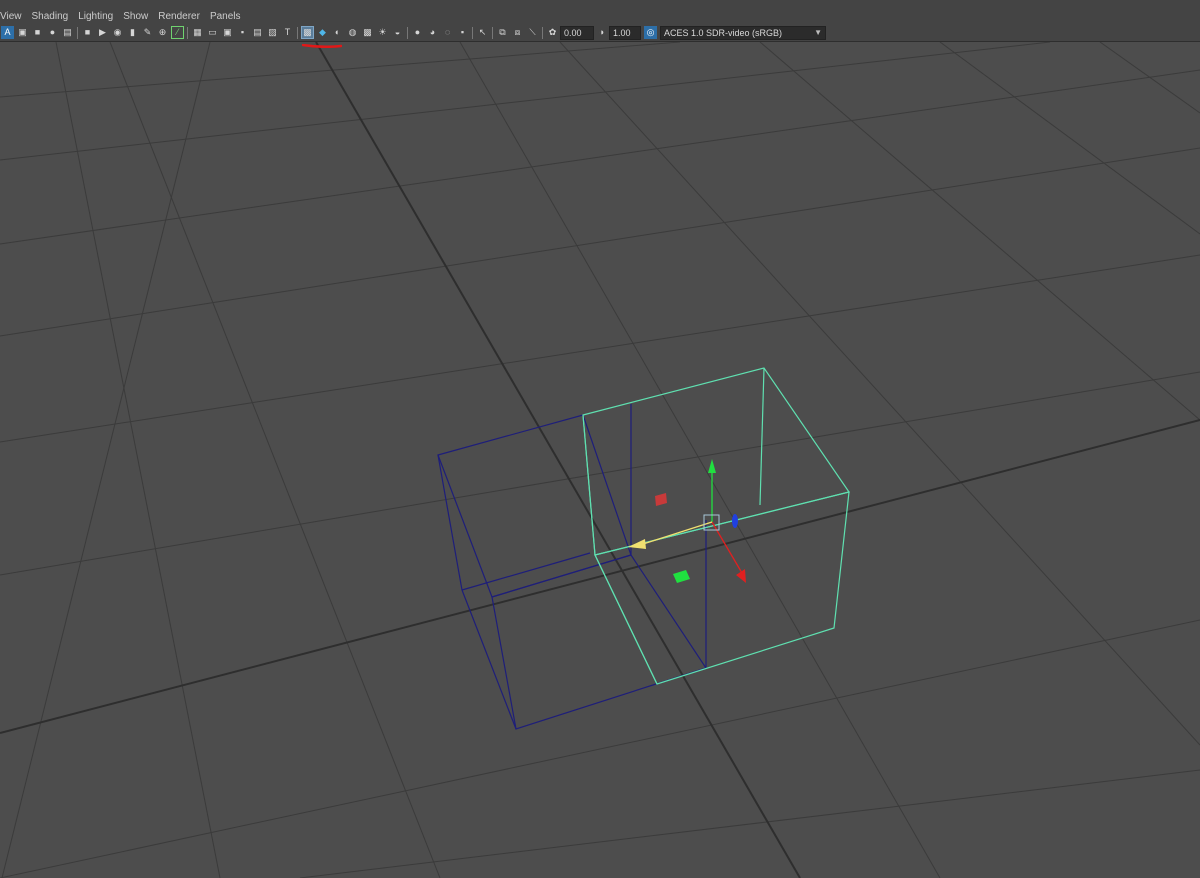 The image size is (1200, 878). What do you see at coordinates (397, 32) in the screenshot?
I see `shadows-icon: ◒` at bounding box center [397, 32].